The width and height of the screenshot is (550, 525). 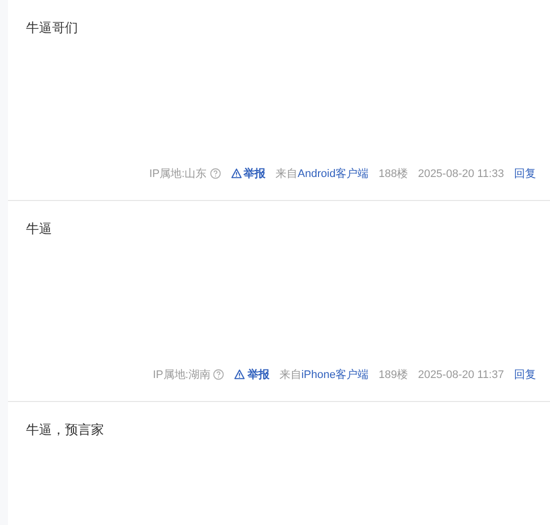 What do you see at coordinates (461, 375) in the screenshot?
I see `post-time: 2025-08-20 11:37` at bounding box center [461, 375].